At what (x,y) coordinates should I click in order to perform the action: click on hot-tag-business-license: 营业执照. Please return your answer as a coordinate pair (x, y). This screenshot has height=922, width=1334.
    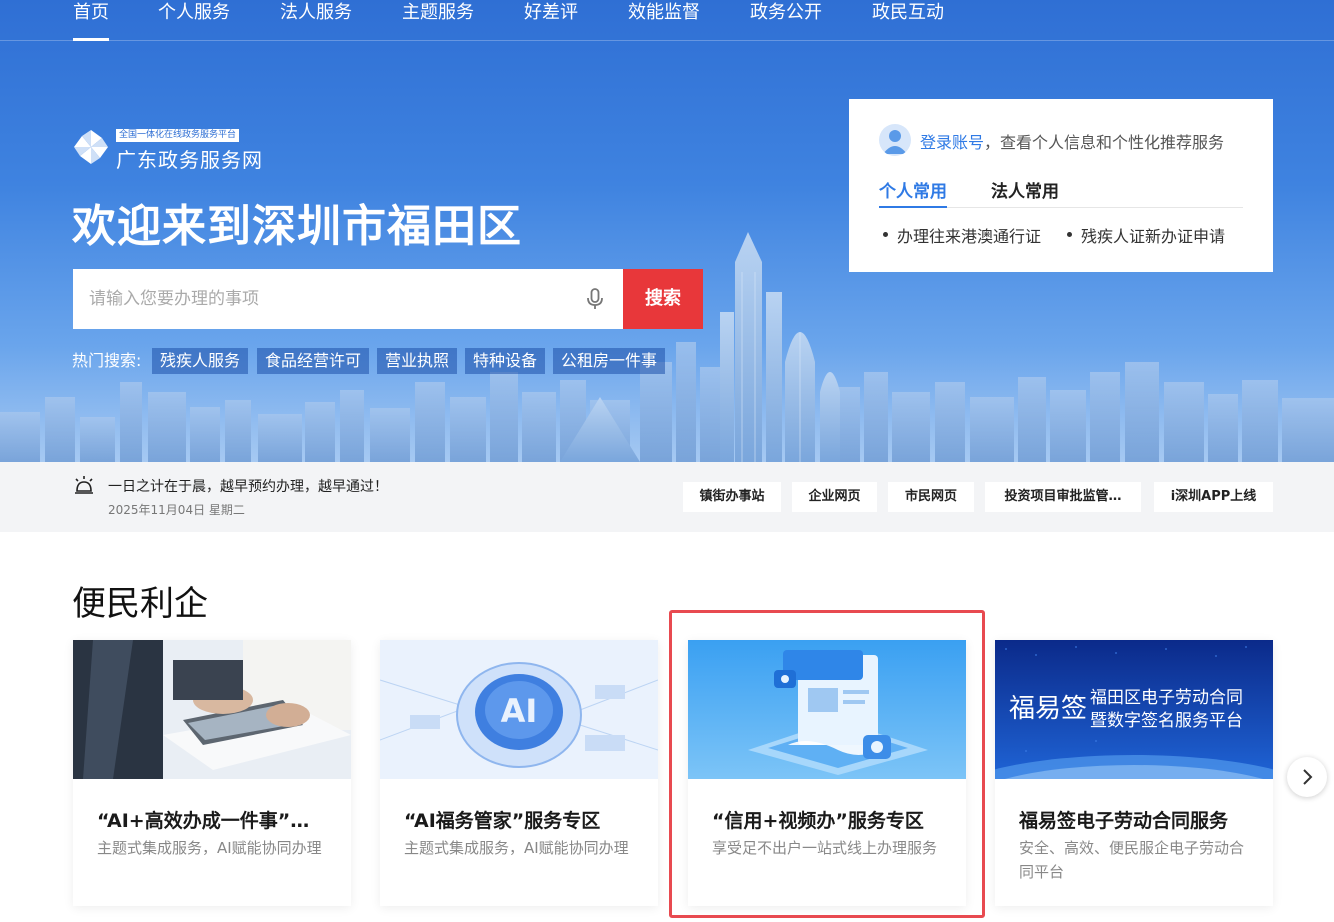
    Looking at the image, I should click on (417, 361).